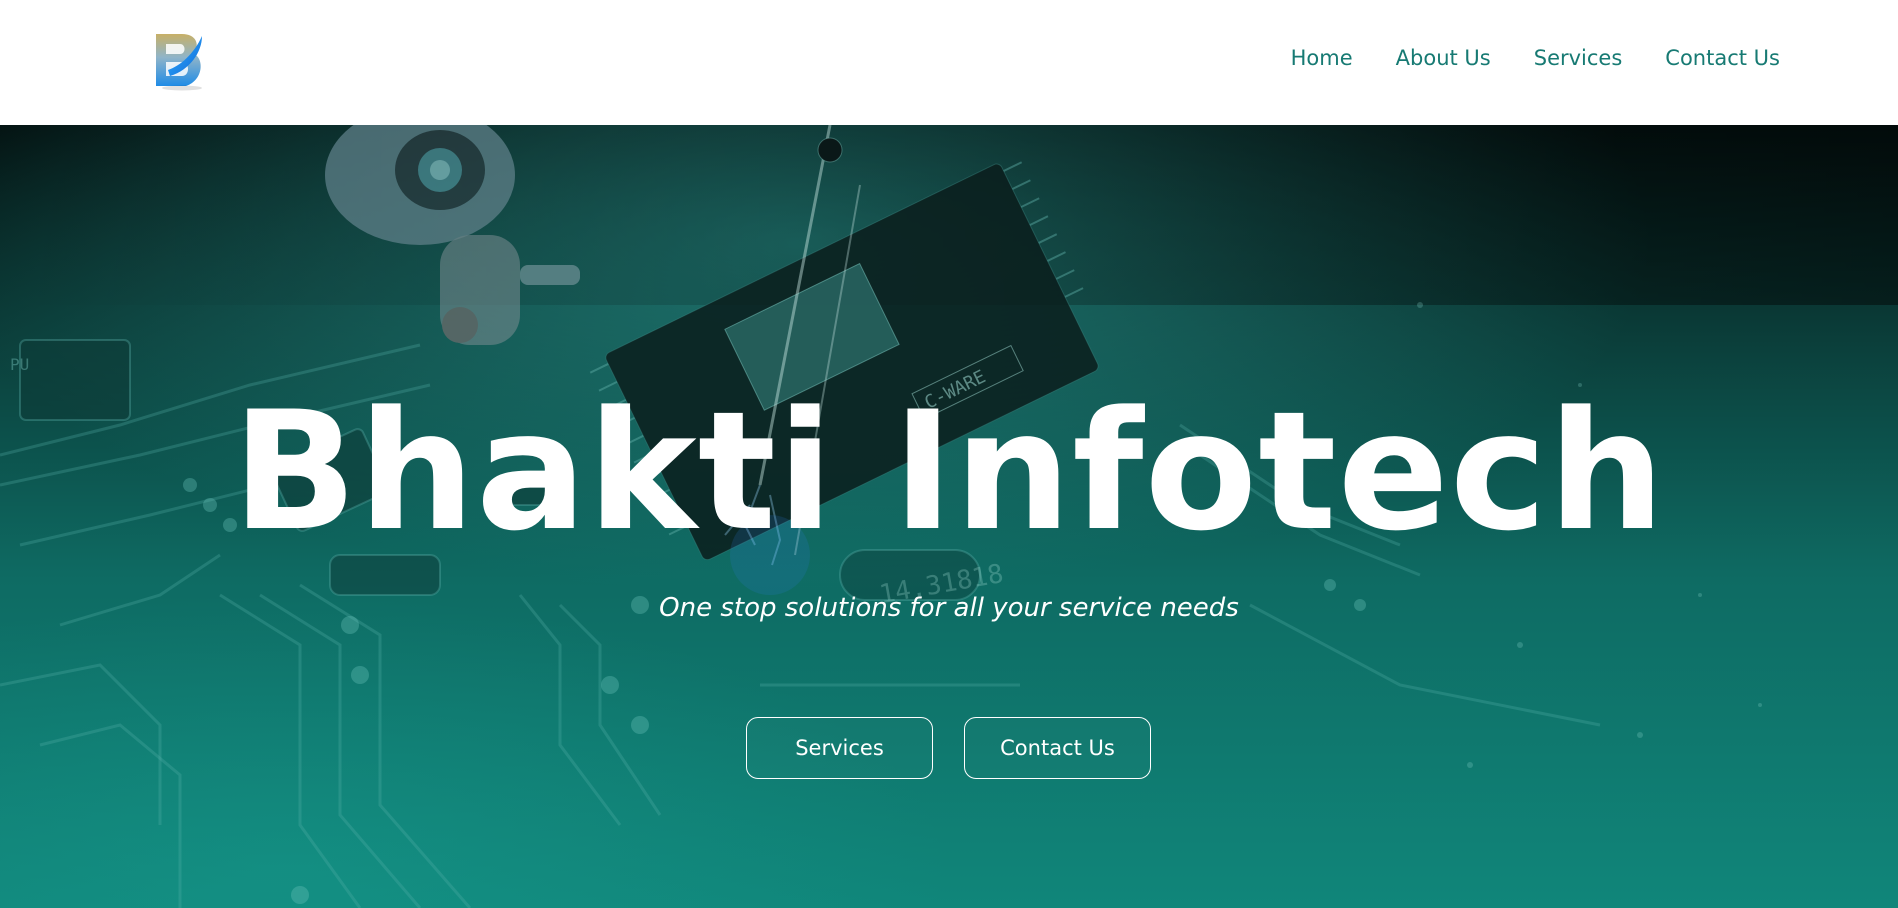  Describe the element at coordinates (1443, 58) in the screenshot. I see `nav-about-link: About Us` at that location.